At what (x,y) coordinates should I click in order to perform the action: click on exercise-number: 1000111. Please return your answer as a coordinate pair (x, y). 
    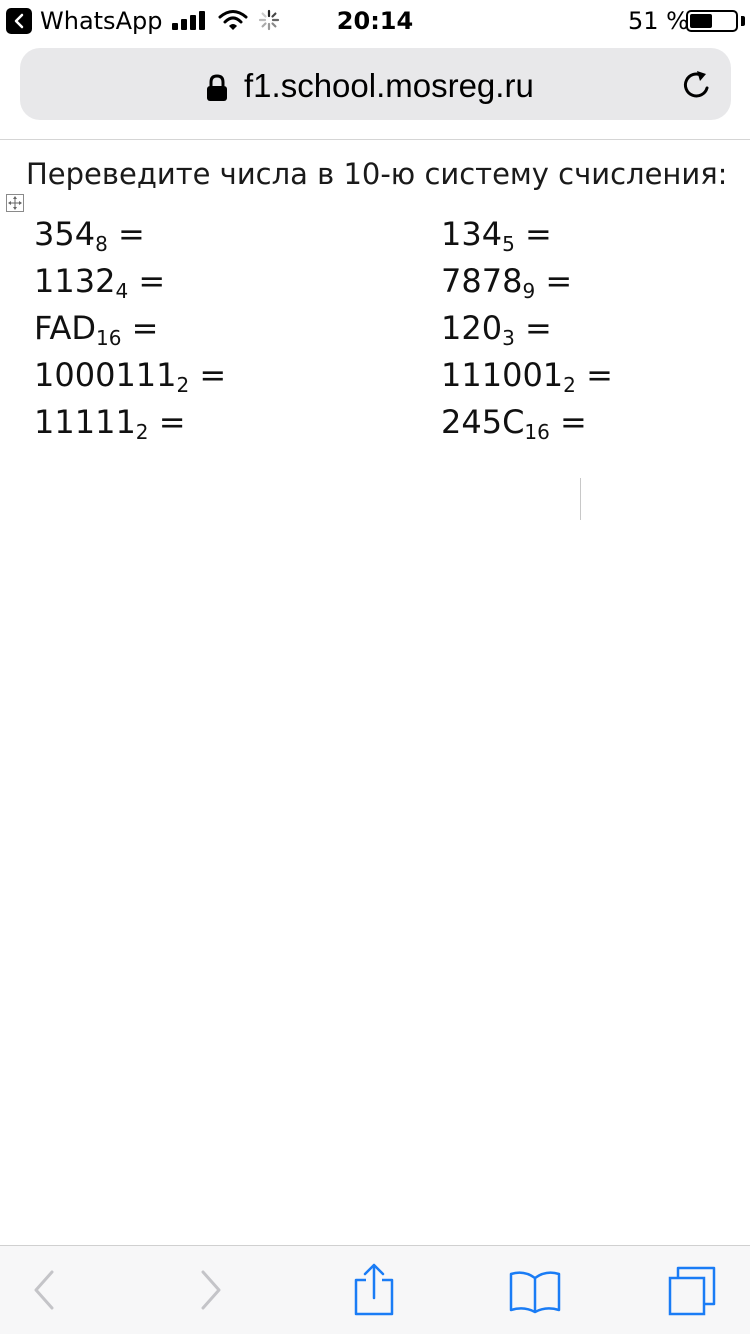
    Looking at the image, I should click on (105, 375).